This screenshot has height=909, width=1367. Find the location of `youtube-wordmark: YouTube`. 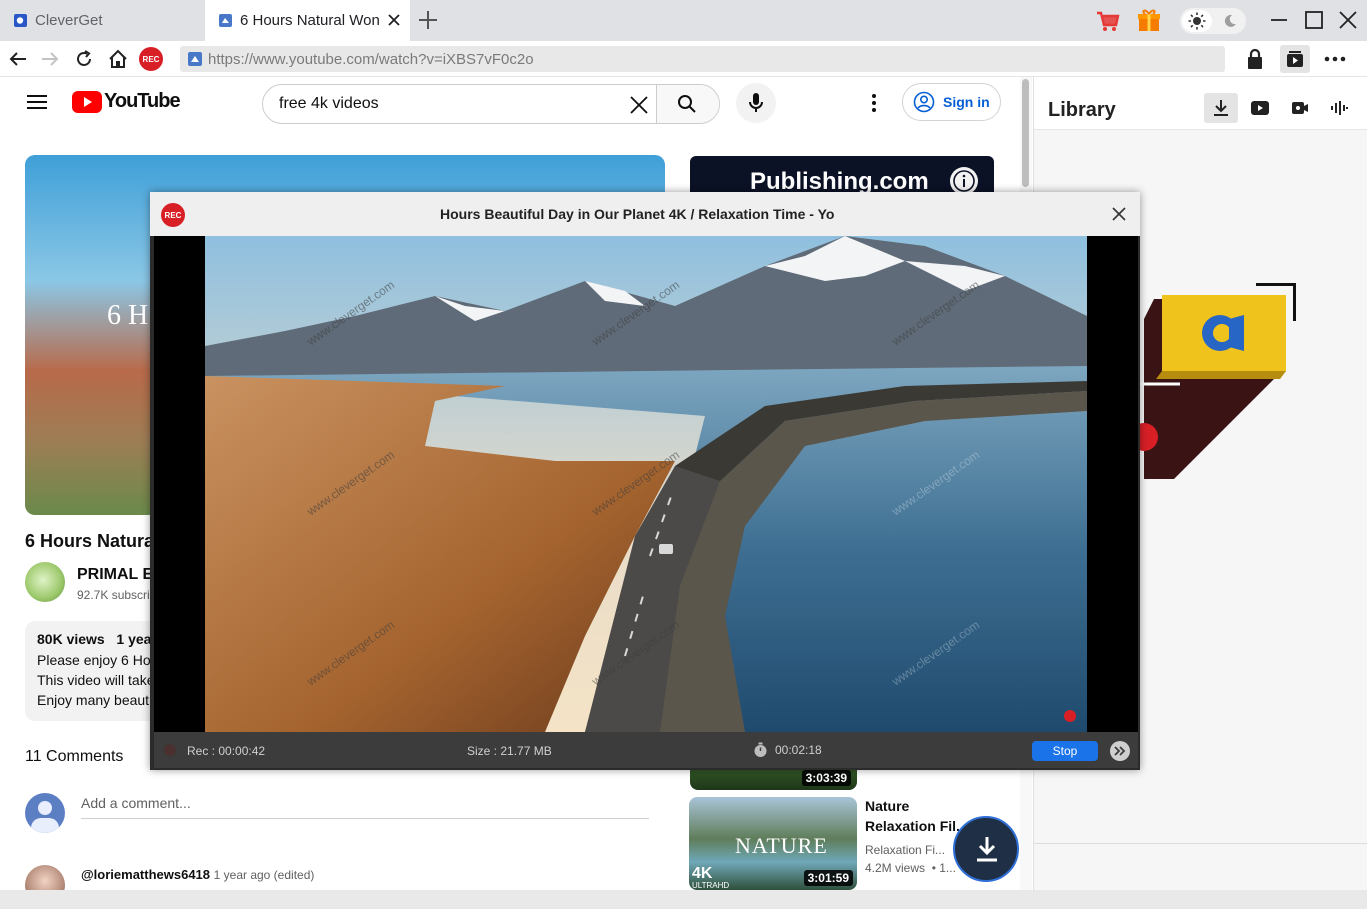

youtube-wordmark: YouTube is located at coordinates (142, 101).